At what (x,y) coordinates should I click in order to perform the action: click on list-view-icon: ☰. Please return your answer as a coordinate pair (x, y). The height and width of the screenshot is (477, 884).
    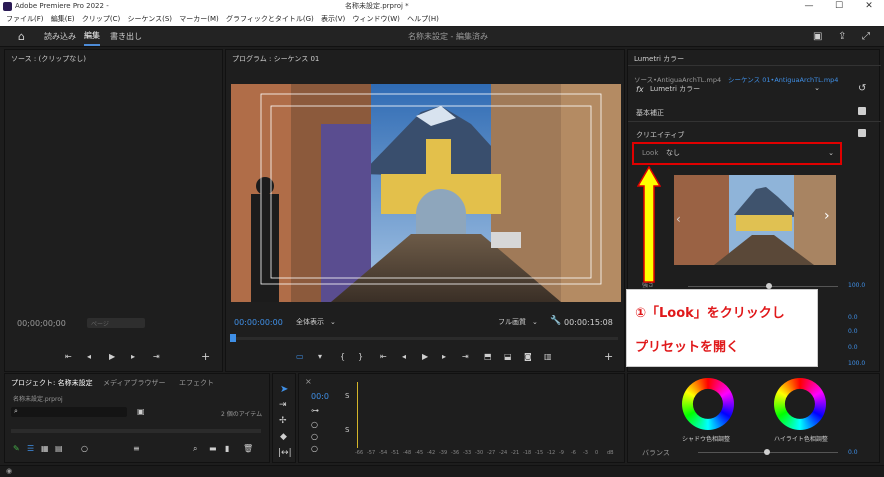
    Looking at the image, I should click on (30, 448).